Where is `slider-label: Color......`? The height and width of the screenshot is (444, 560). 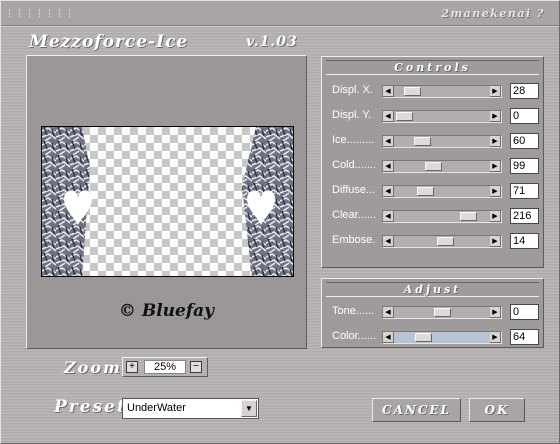
slider-label: Color...... is located at coordinates (354, 336).